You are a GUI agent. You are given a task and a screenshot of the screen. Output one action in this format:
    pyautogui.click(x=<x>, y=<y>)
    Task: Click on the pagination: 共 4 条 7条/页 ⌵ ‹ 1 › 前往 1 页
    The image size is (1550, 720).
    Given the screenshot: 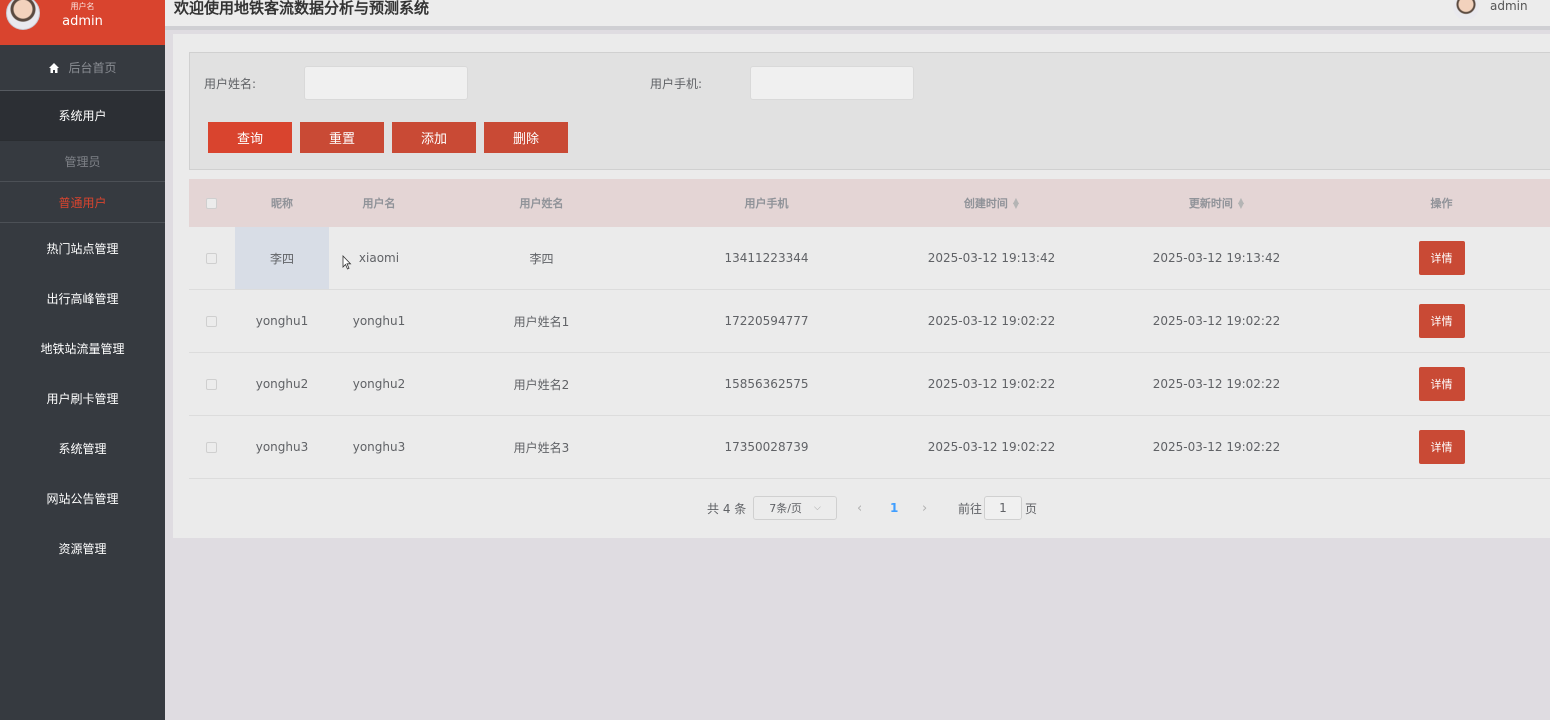 What is the action you would take?
    pyautogui.click(x=861, y=508)
    